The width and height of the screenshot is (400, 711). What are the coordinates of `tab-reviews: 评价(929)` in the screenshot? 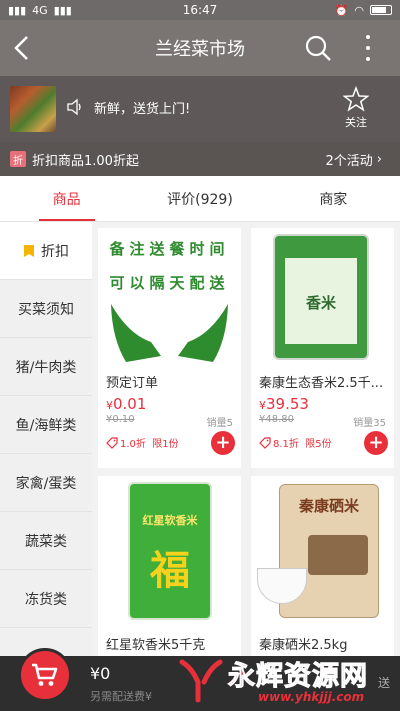 It's located at (199, 198).